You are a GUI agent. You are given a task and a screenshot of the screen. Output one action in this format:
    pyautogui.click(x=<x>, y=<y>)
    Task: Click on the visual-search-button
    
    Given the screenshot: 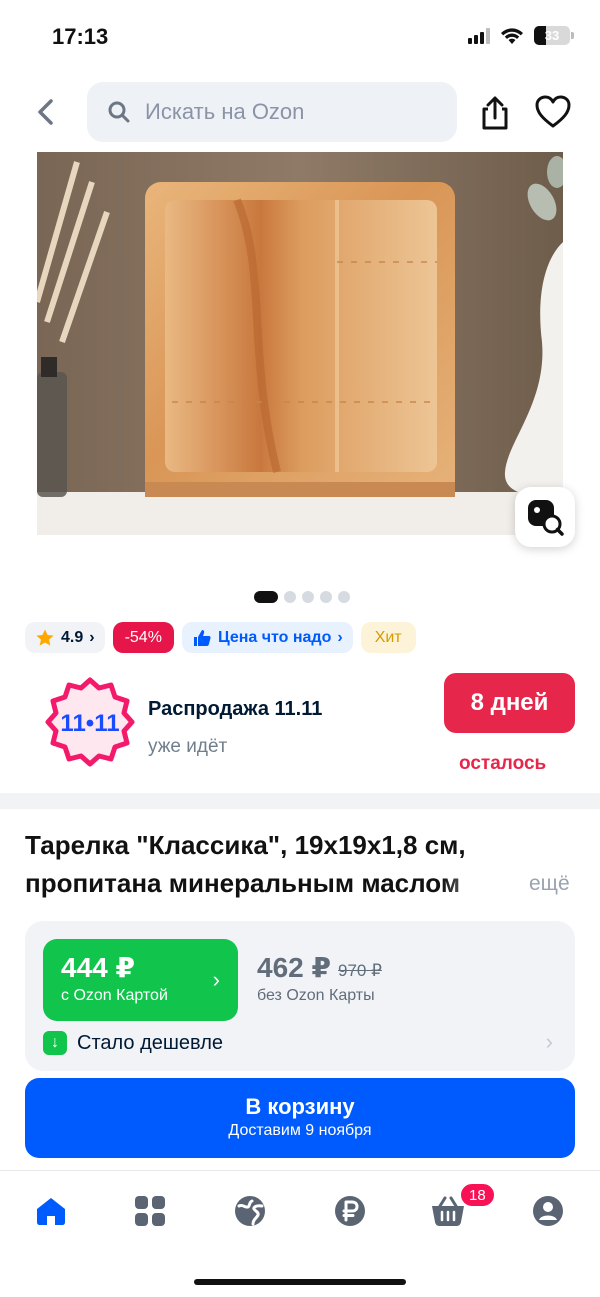 What is the action you would take?
    pyautogui.click(x=545, y=517)
    